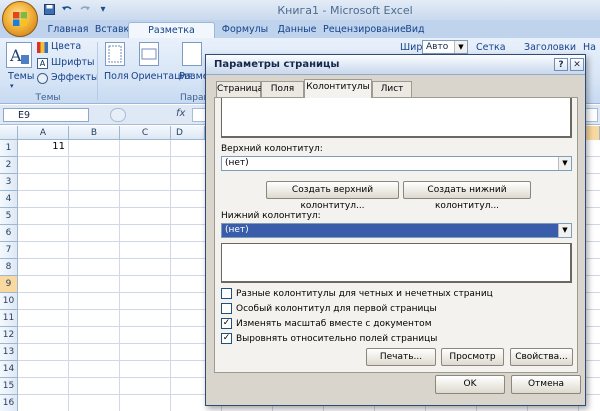  I want to click on bring-forward-label: На, so click(589, 47).